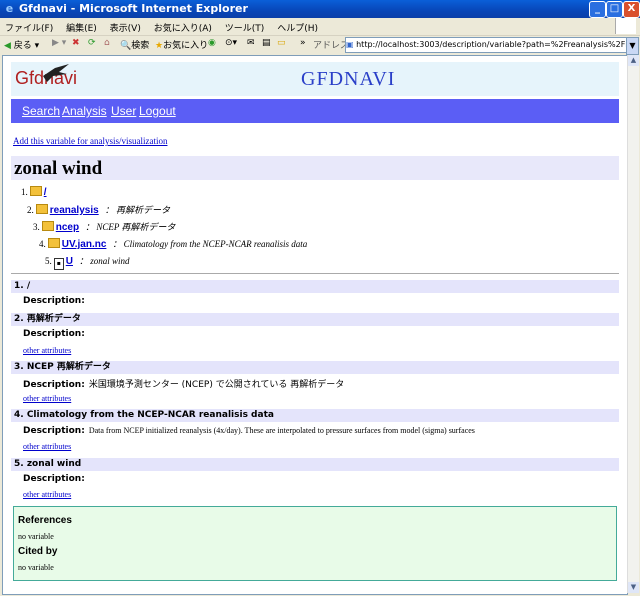 Image resolution: width=640 pixels, height=596 pixels. I want to click on ie-icon: e, so click(9, 8).